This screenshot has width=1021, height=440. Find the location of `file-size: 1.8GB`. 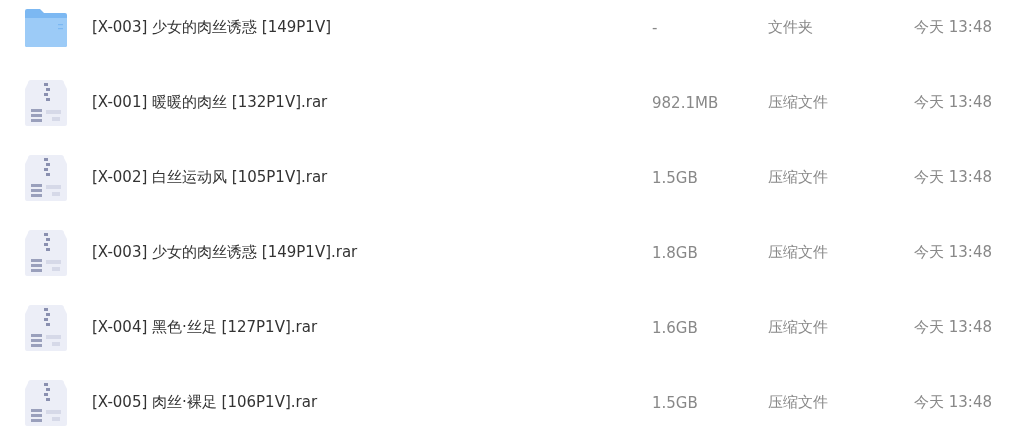

file-size: 1.8GB is located at coordinates (675, 252).